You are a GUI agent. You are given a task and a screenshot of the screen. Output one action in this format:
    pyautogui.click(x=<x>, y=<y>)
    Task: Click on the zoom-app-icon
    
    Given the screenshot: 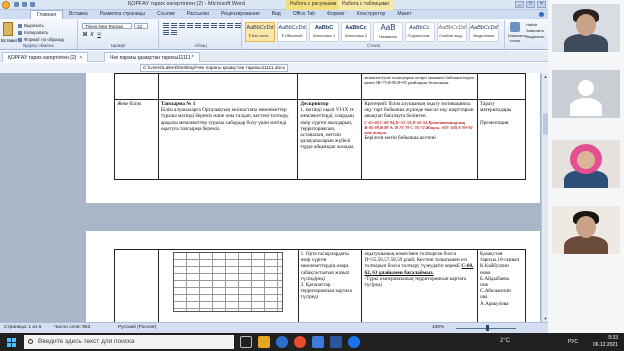 What is the action you would take?
    pyautogui.click(x=354, y=342)
    